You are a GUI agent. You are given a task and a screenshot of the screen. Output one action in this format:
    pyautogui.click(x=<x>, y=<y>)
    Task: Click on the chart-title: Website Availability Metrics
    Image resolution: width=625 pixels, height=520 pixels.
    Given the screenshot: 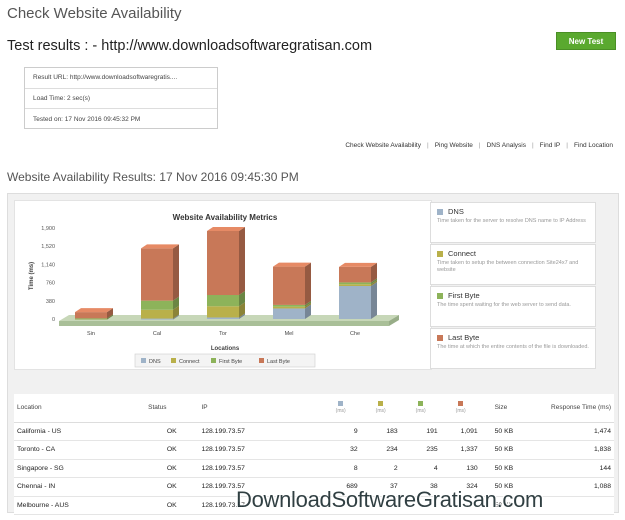 What is the action you would take?
    pyautogui.click(x=225, y=217)
    